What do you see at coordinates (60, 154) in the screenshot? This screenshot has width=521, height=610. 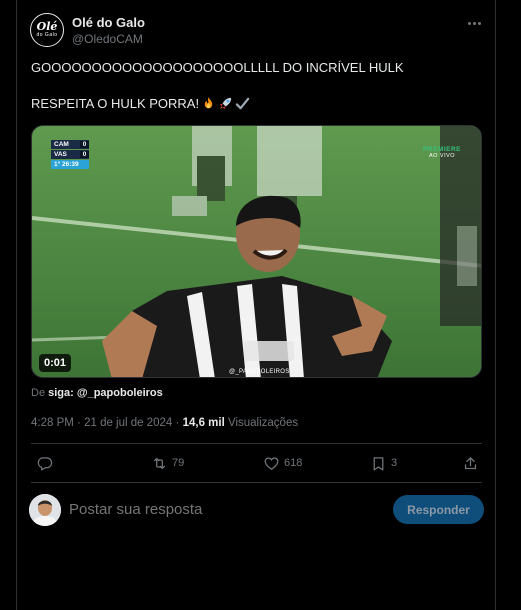 I see `team2-name: VAS` at bounding box center [60, 154].